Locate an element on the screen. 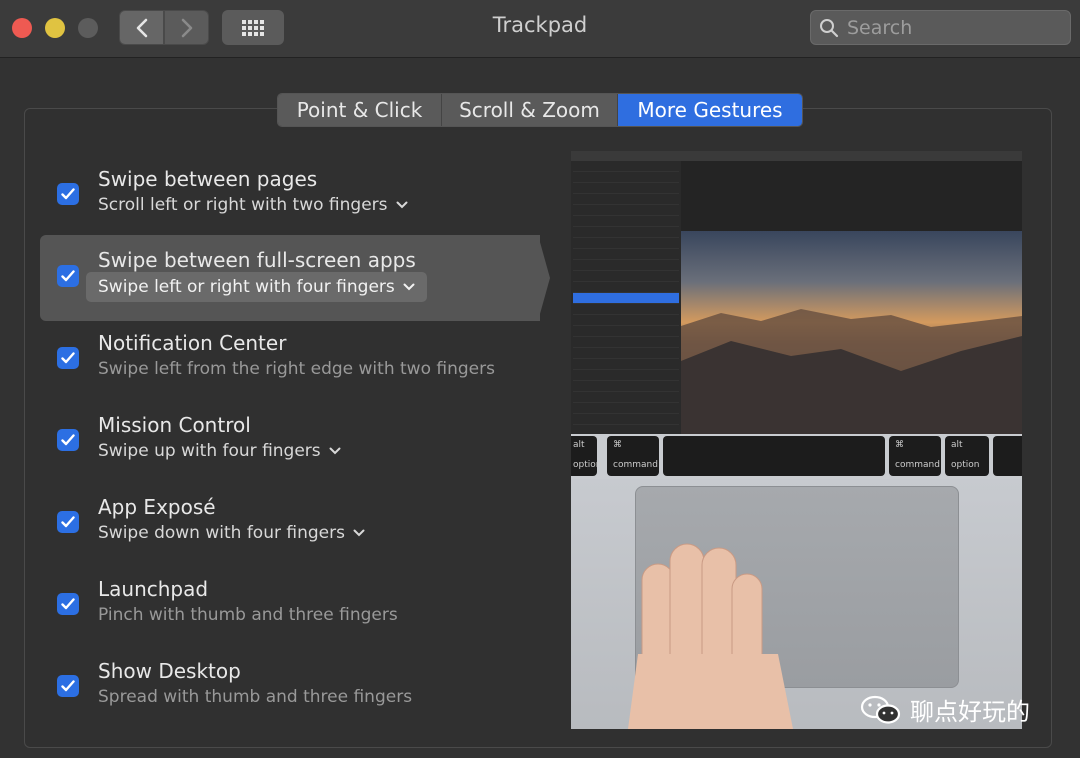 Image resolution: width=1080 pixels, height=758 pixels. gesture-title: Launchpad is located at coordinates (153, 589).